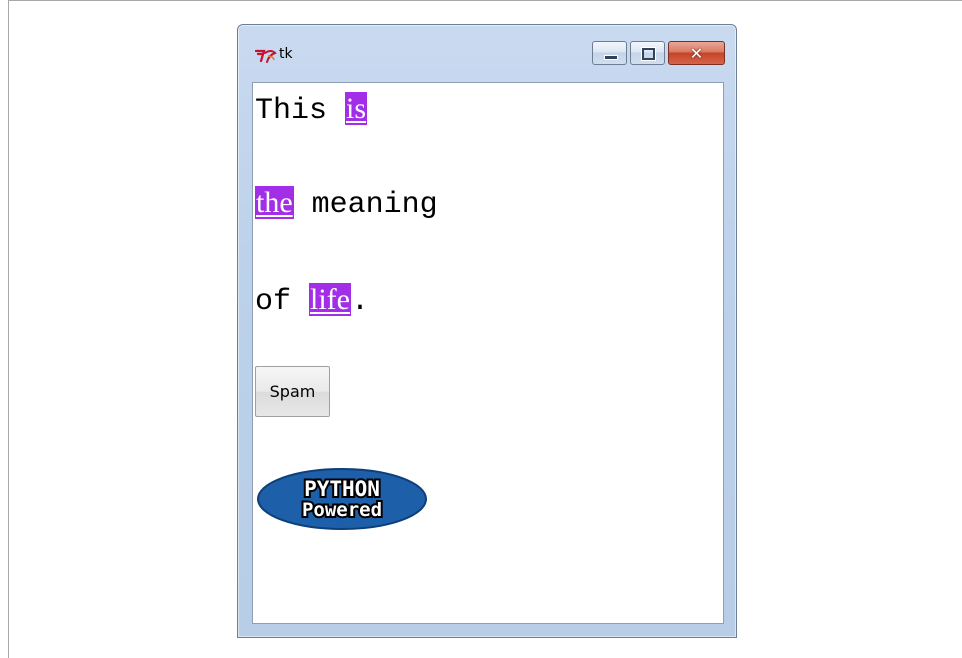 The width and height of the screenshot is (962, 658). What do you see at coordinates (611, 57) in the screenshot?
I see `minimize-icon` at bounding box center [611, 57].